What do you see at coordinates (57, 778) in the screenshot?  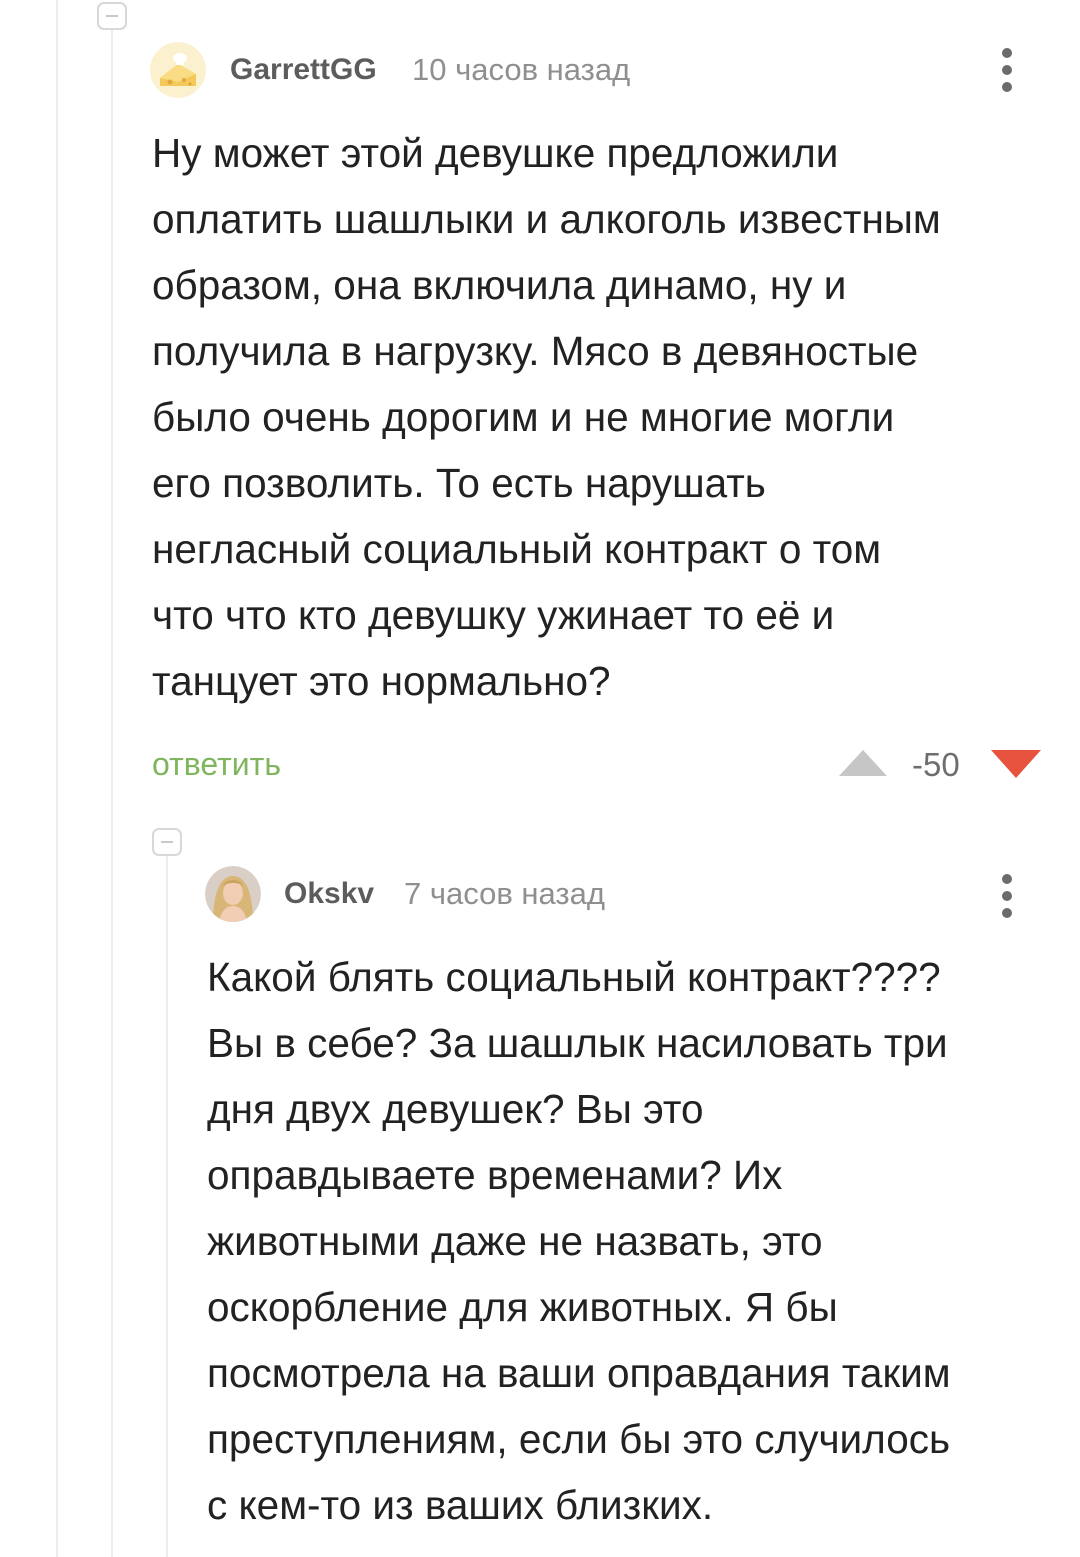 I see `thread-line-root` at bounding box center [57, 778].